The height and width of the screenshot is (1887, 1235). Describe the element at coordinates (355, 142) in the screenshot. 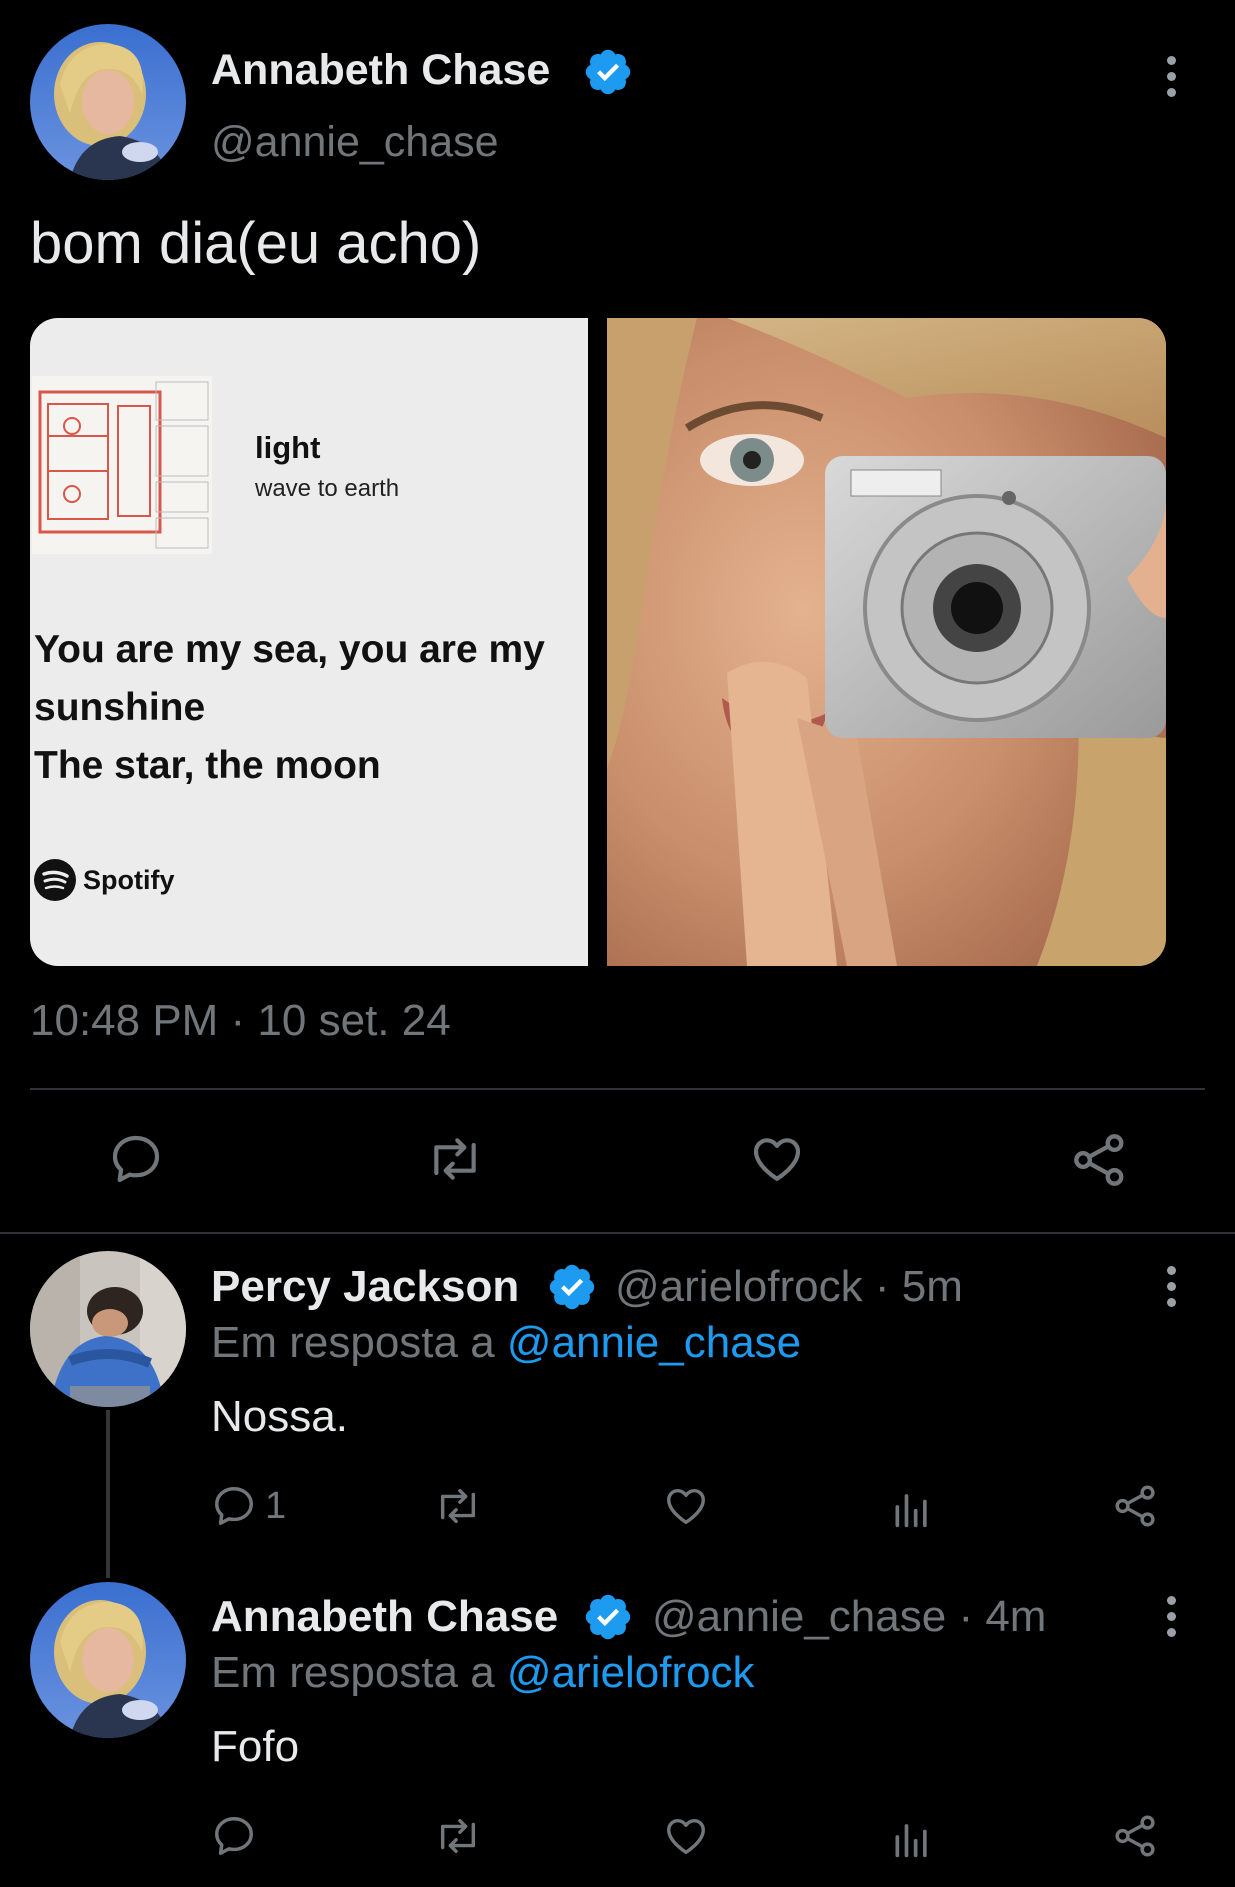

I see `author-handle: @annie_chase` at that location.